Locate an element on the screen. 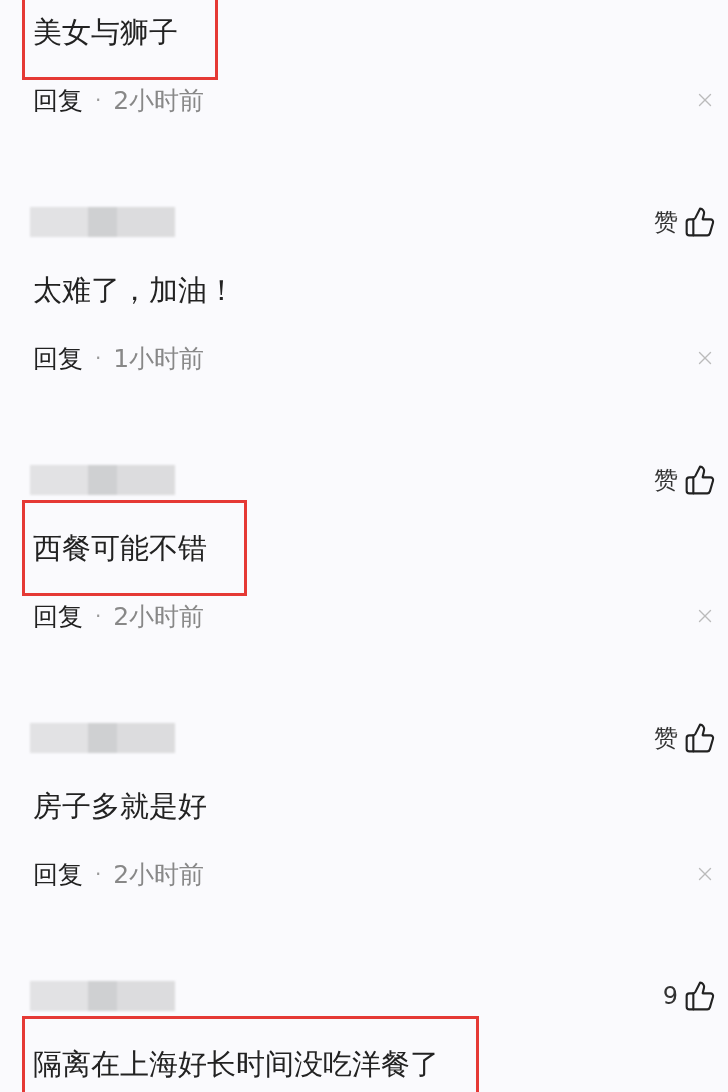  comment-text: 美女与狮子 is located at coordinates (105, 32).